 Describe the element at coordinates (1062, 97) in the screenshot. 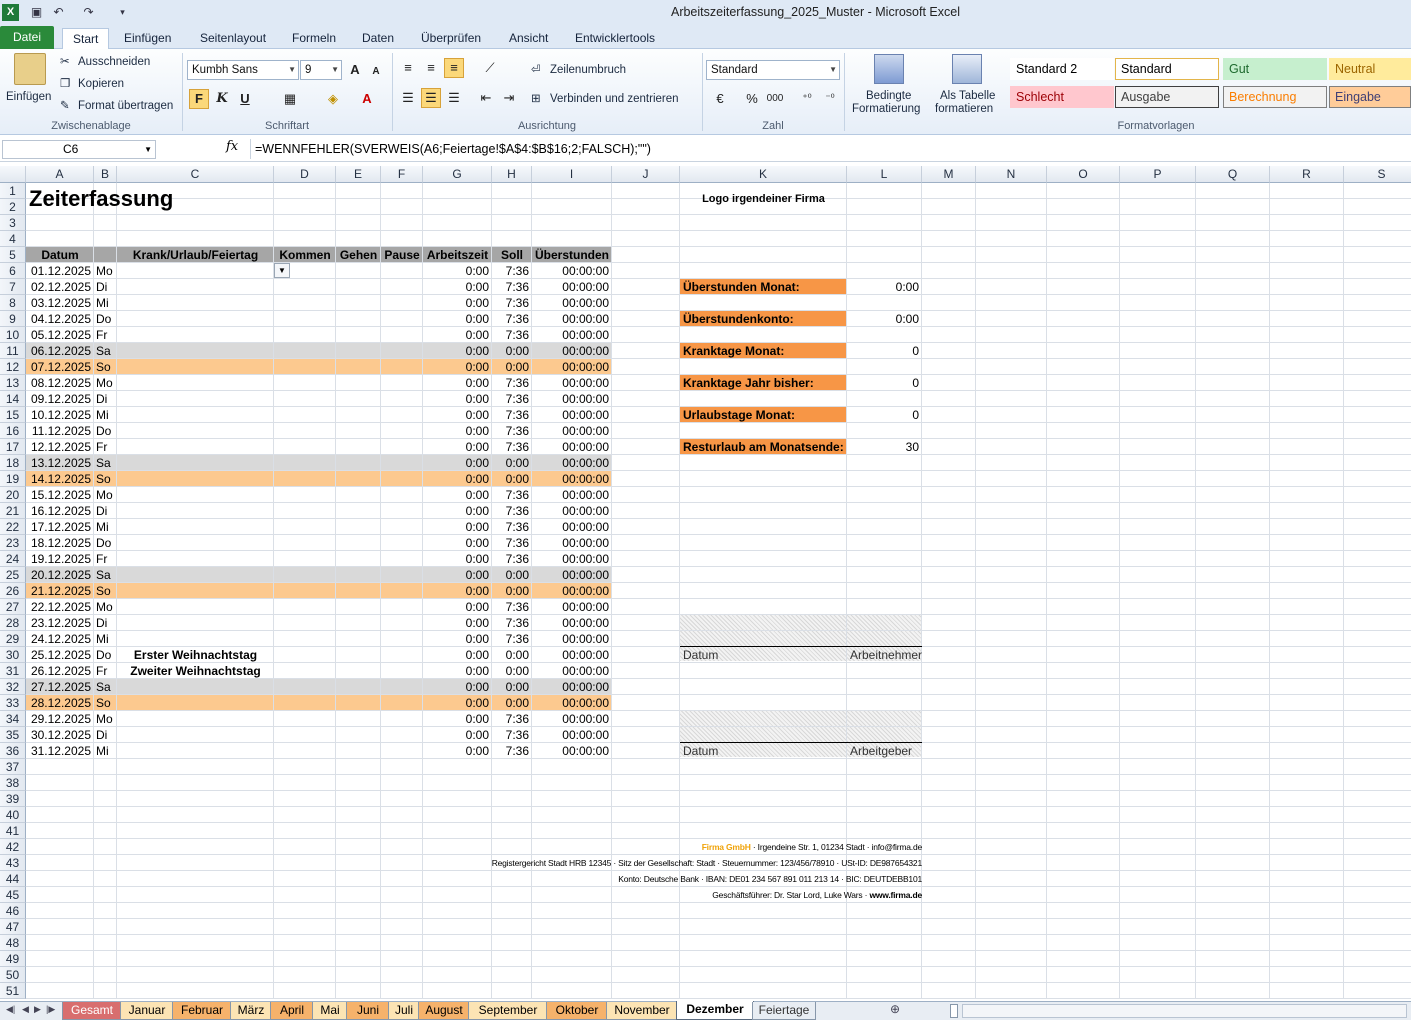

I see `style-schlecht: Schlecht` at that location.